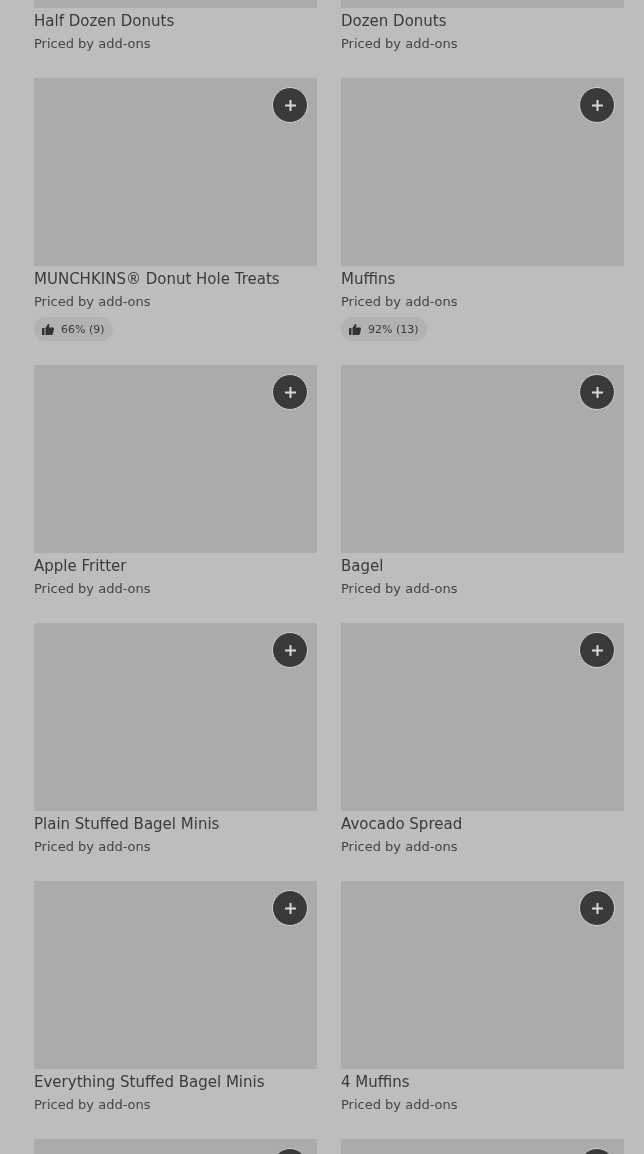  What do you see at coordinates (127, 824) in the screenshot?
I see `item-title: Plain Stuffed Bagel Minis` at bounding box center [127, 824].